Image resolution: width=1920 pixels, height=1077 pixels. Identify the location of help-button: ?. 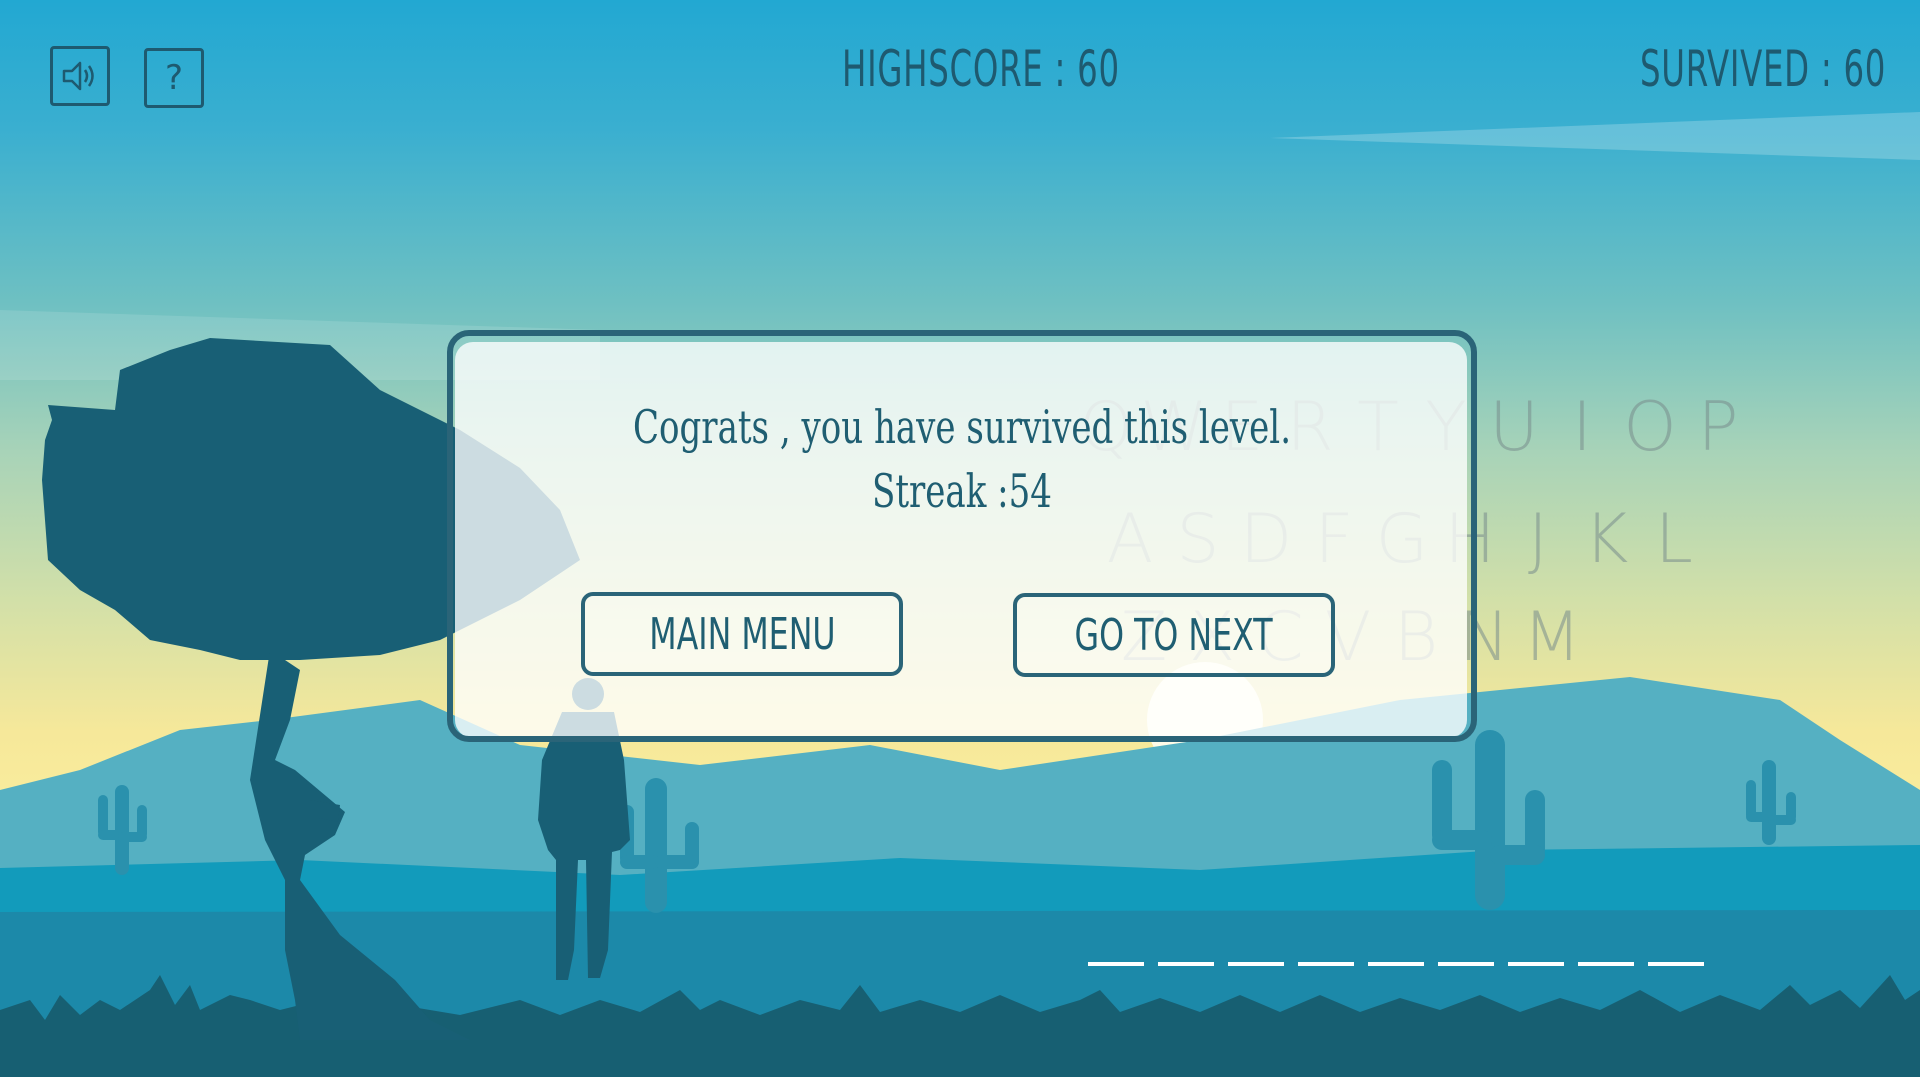
(174, 78).